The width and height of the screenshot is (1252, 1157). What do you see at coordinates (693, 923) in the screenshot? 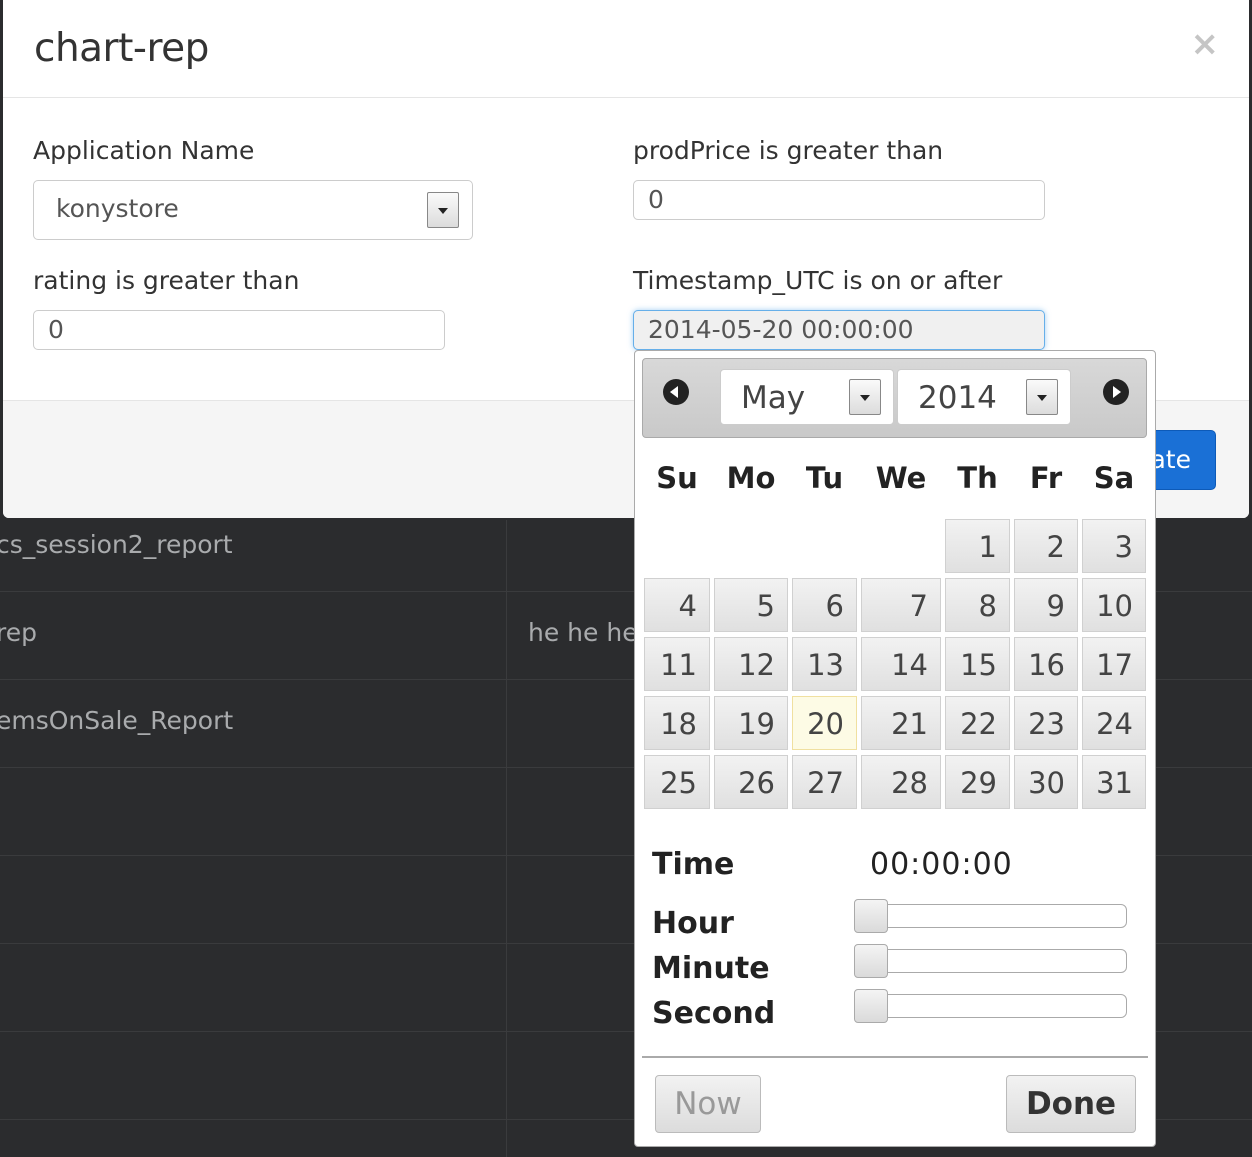
I see `hour-label: Hour` at bounding box center [693, 923].